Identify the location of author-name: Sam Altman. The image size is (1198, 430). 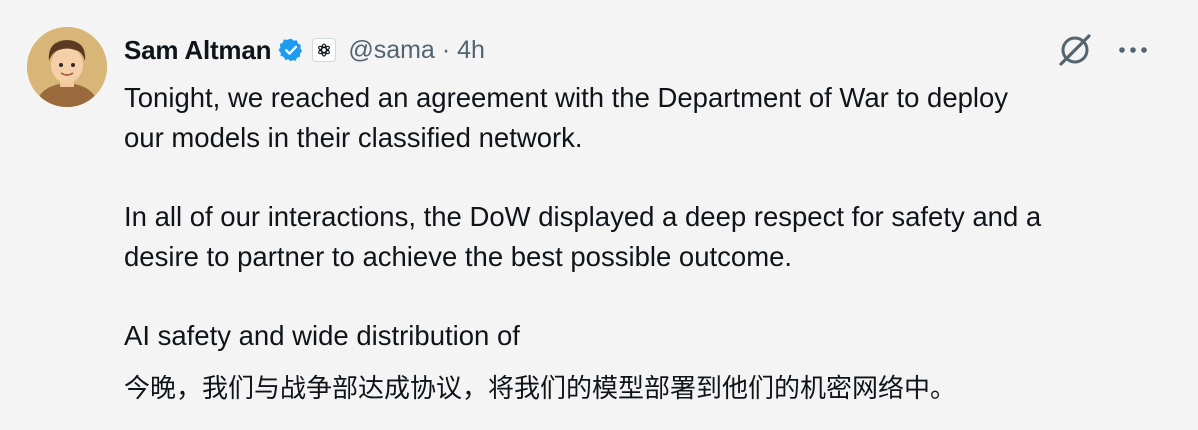
(198, 50).